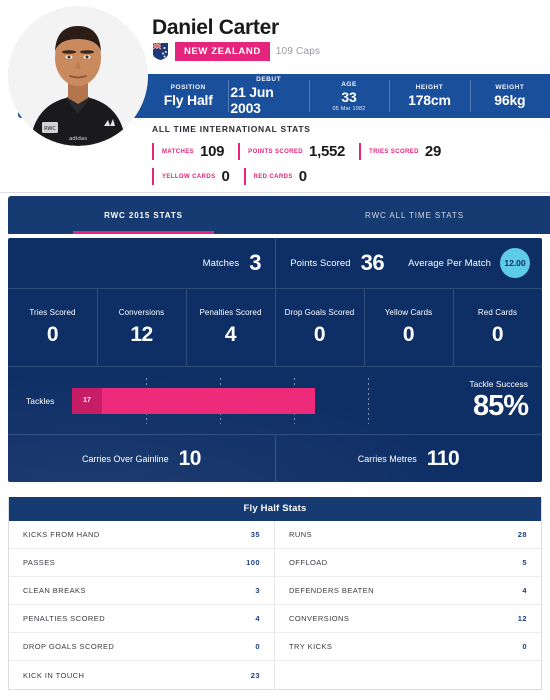  I want to click on carries-over-gainline: Carries Over Gainline 10, so click(141, 458).